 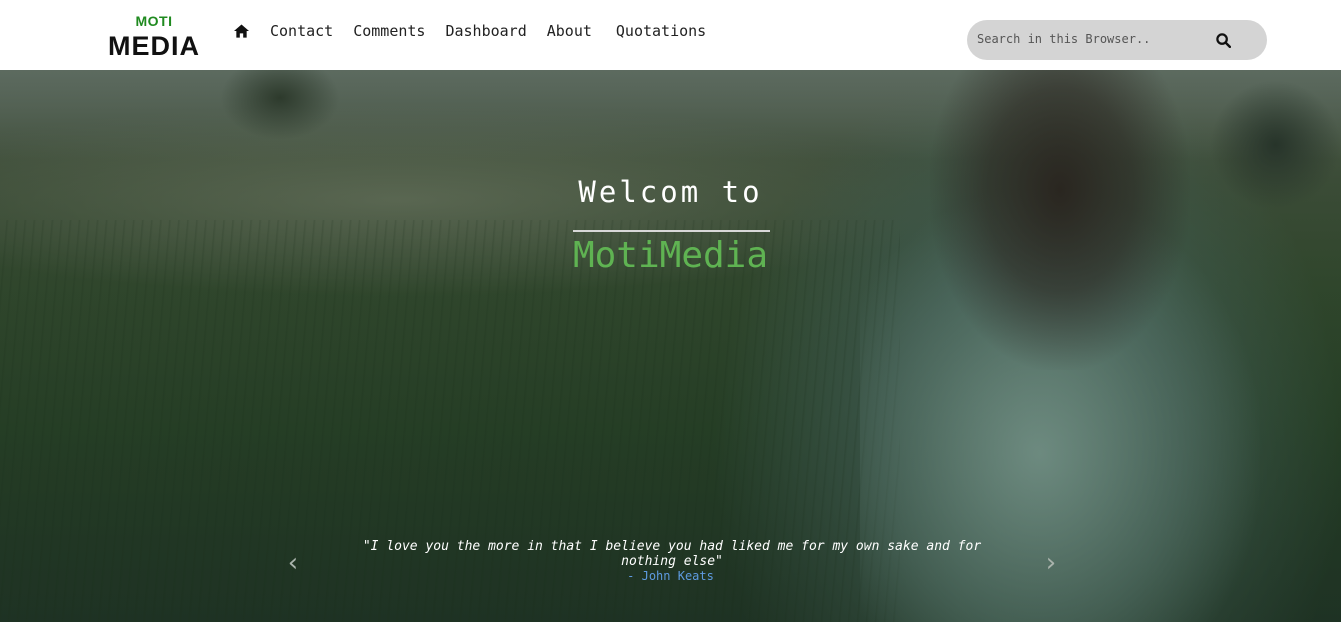 I want to click on site-logo: MOTI MEDIA, so click(x=154, y=37).